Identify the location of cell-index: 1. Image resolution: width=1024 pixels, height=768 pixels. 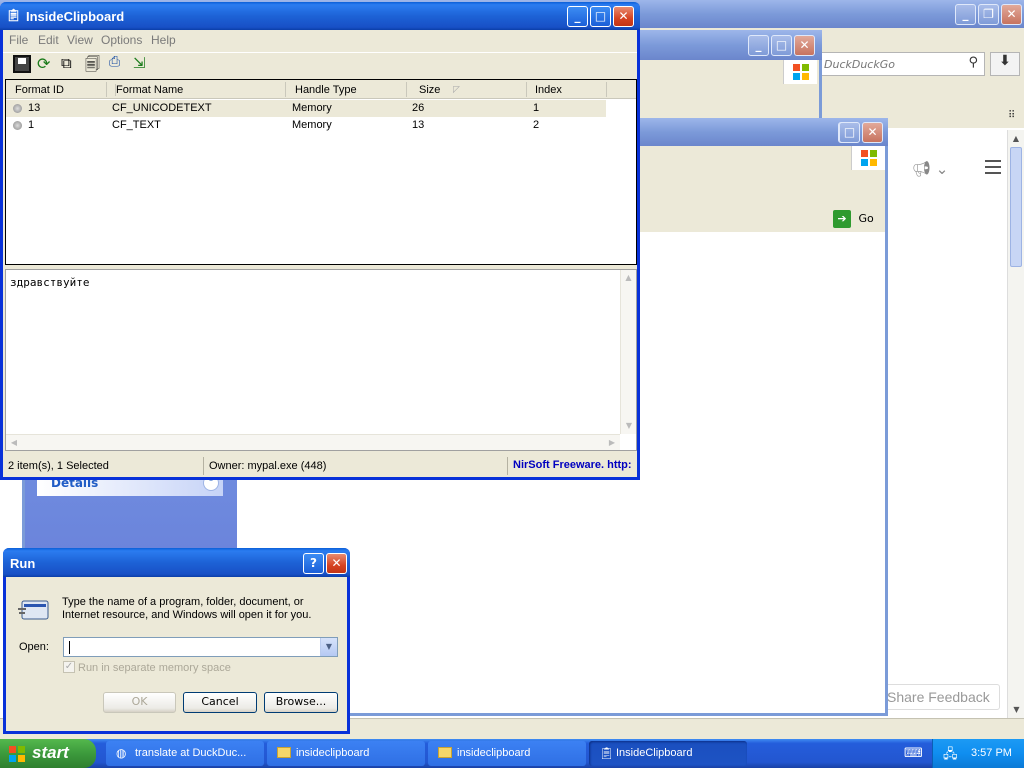
(536, 108).